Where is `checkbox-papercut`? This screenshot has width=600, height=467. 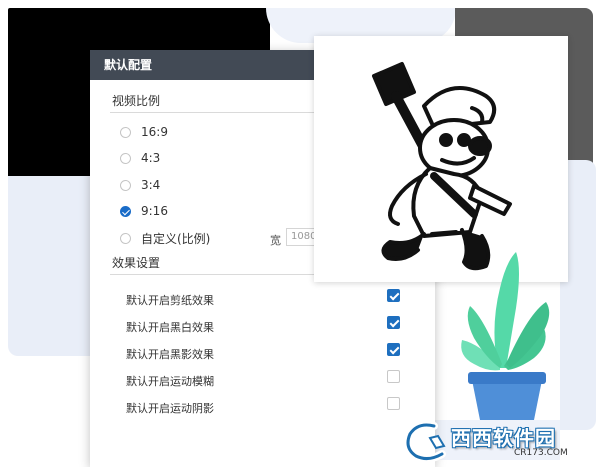
checkbox-papercut is located at coordinates (393, 295).